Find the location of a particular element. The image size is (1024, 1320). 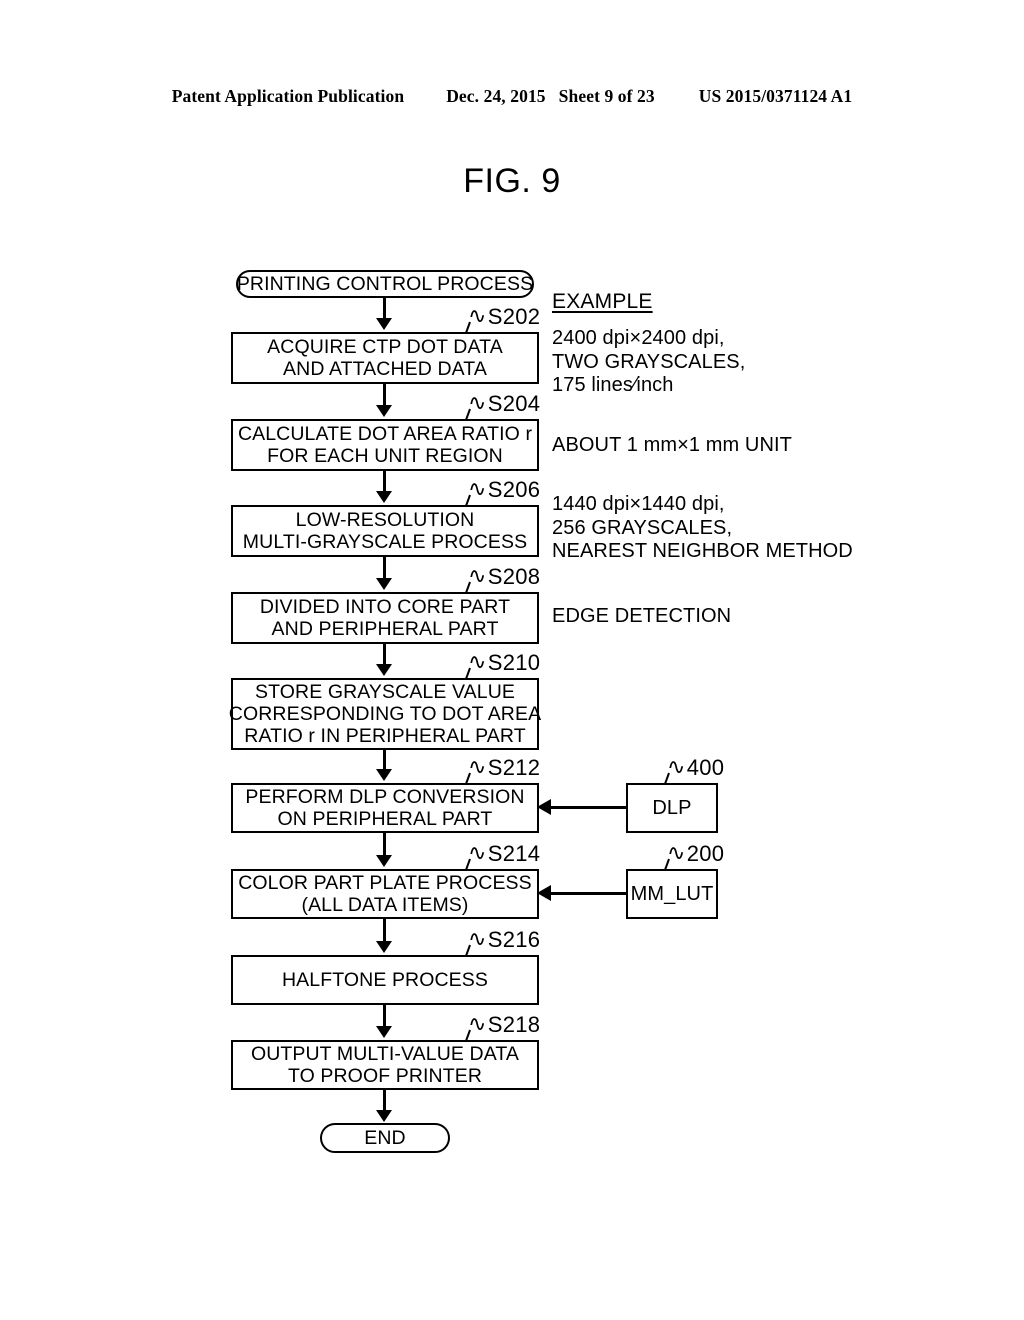

annotation-s206-line-1: 256 GRAYSCALES, is located at coordinates (642, 527).